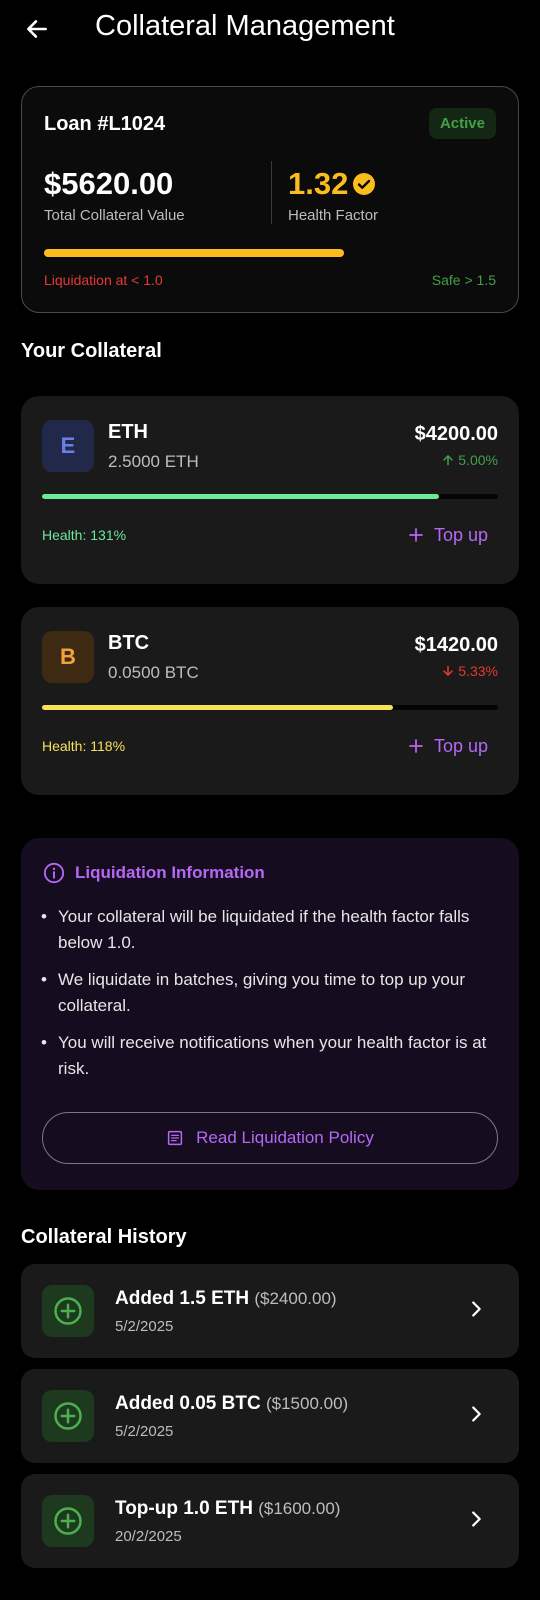 Image resolution: width=540 pixels, height=1600 pixels. What do you see at coordinates (105, 124) in the screenshot?
I see `loan-id: Loan #L1024` at bounding box center [105, 124].